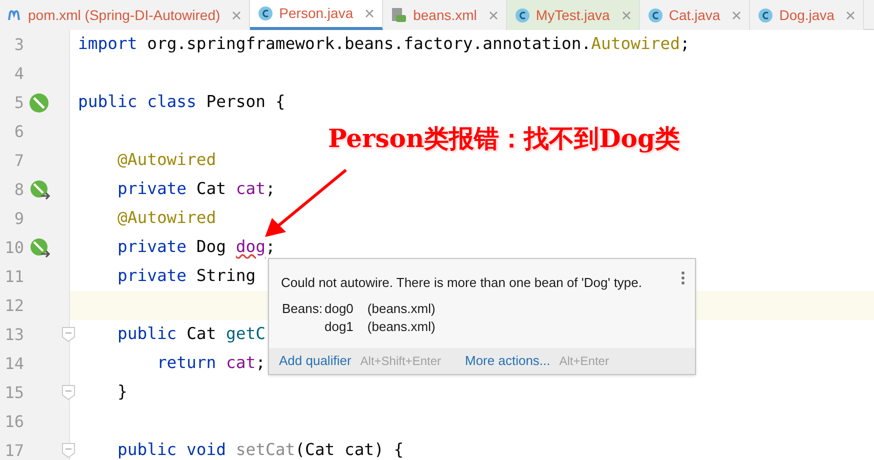 The image size is (874, 460). What do you see at coordinates (445, 15) in the screenshot?
I see `editor-tab: beans.xml` at bounding box center [445, 15].